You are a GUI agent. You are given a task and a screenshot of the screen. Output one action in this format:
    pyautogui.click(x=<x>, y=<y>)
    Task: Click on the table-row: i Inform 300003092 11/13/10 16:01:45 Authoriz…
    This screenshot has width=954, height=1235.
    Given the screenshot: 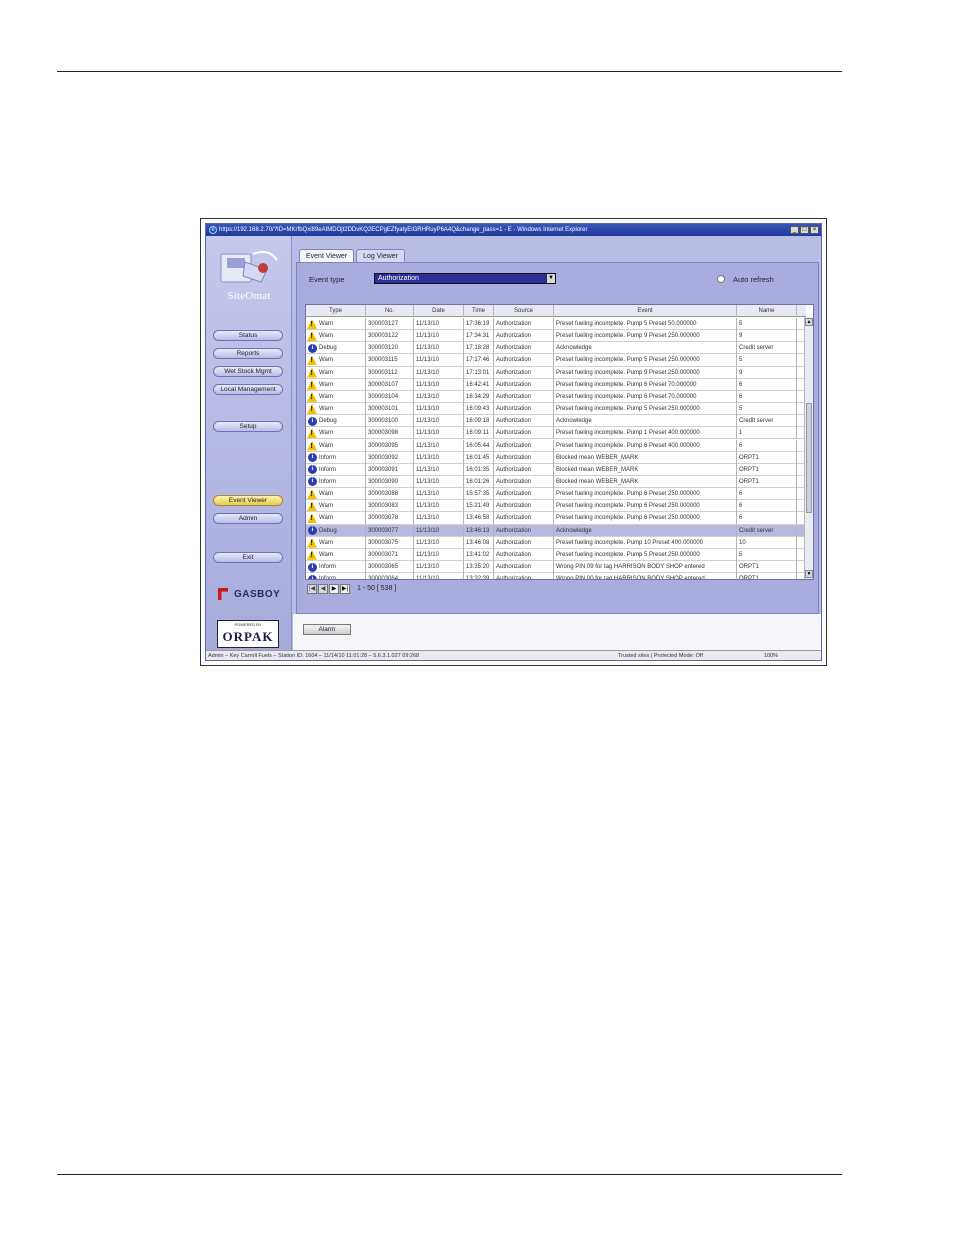 What is the action you would take?
    pyautogui.click(x=556, y=457)
    